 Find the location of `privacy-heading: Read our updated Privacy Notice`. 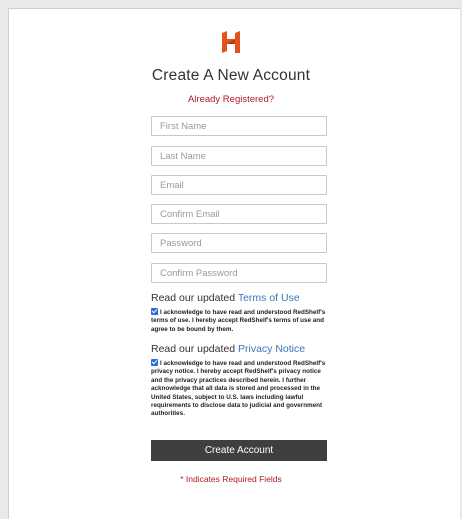

privacy-heading: Read our updated Privacy Notice is located at coordinates (228, 349).